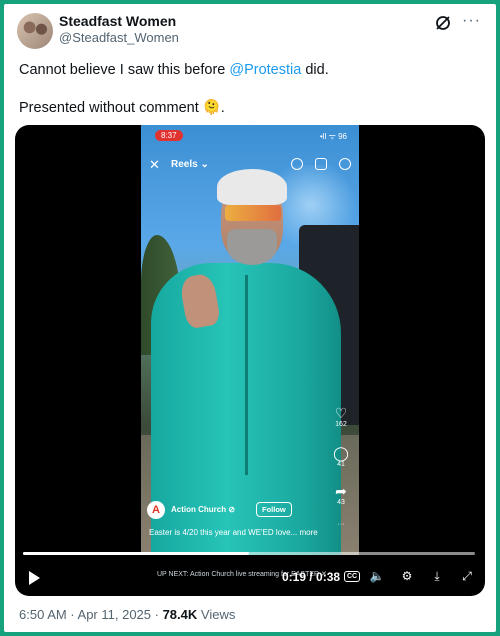  What do you see at coordinates (443, 23) in the screenshot?
I see `grok-icon` at bounding box center [443, 23].